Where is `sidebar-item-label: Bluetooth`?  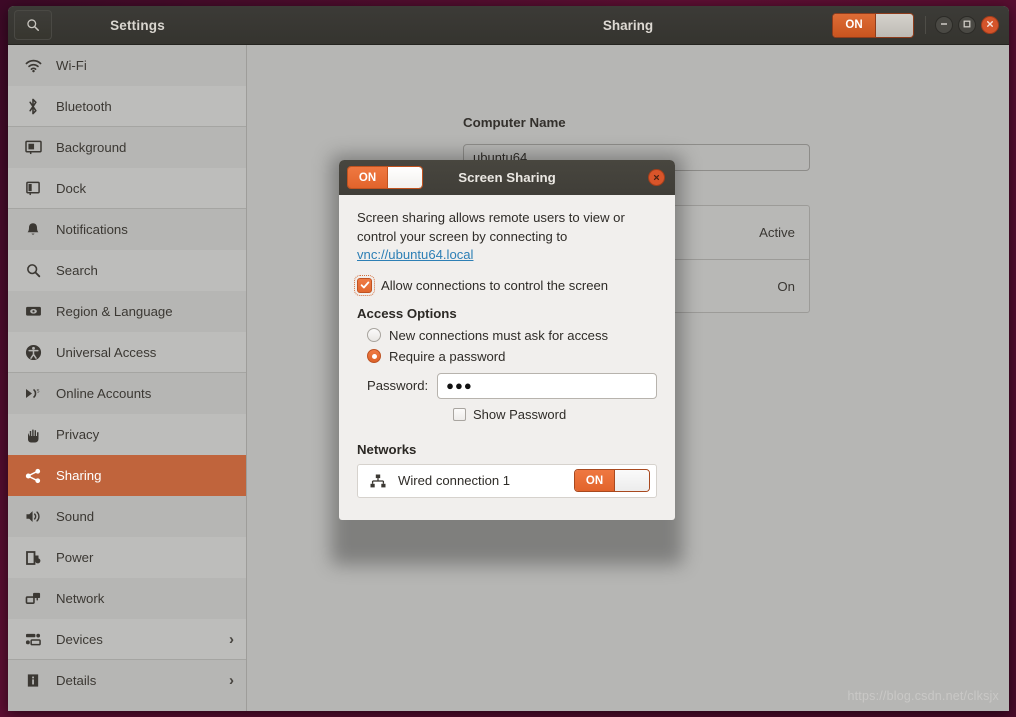
sidebar-item-label: Bluetooth is located at coordinates (84, 106).